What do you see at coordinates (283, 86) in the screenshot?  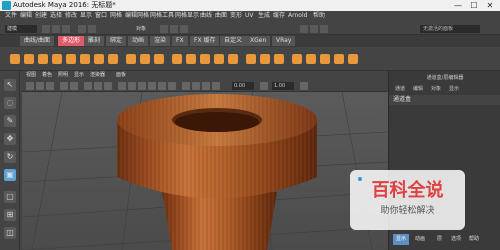 I see `gamma-field: 1.00` at bounding box center [283, 86].